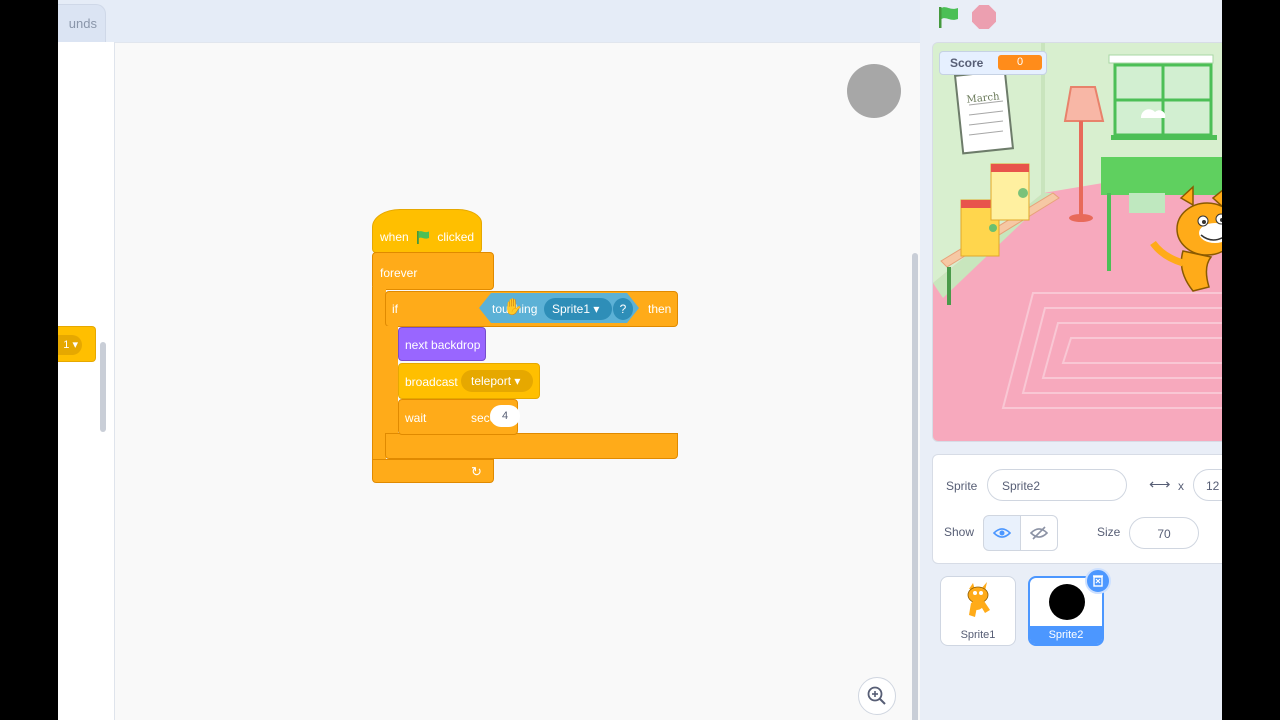 The image size is (1280, 720). I want to click on palette-block: 1 ▾, so click(77, 344).